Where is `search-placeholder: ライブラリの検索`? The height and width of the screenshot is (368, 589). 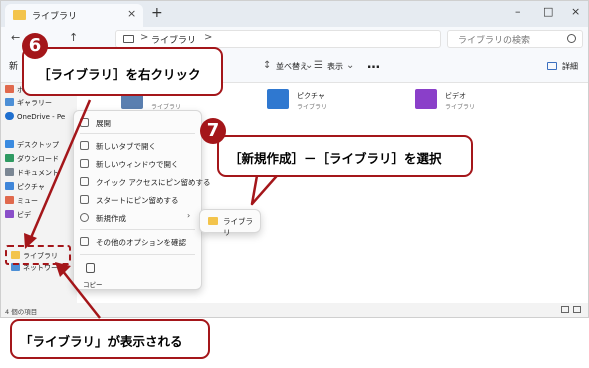
search-placeholder: ライブラリの検索 is located at coordinates (494, 41).